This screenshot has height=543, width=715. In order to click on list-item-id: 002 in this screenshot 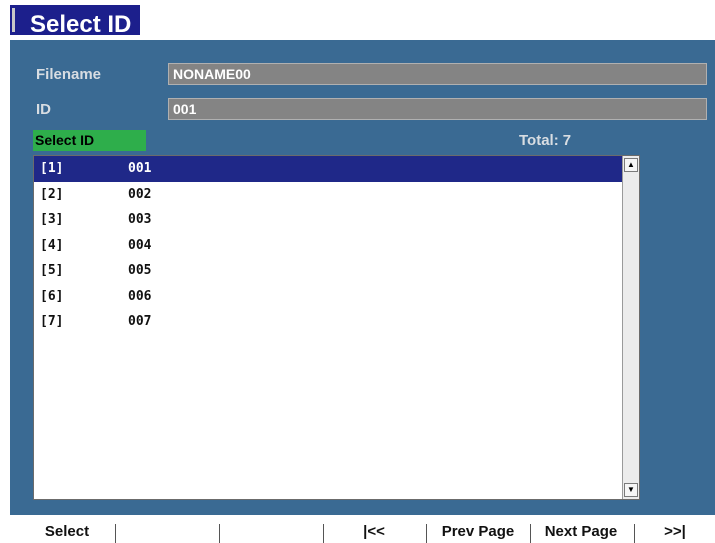, I will do `click(140, 194)`.